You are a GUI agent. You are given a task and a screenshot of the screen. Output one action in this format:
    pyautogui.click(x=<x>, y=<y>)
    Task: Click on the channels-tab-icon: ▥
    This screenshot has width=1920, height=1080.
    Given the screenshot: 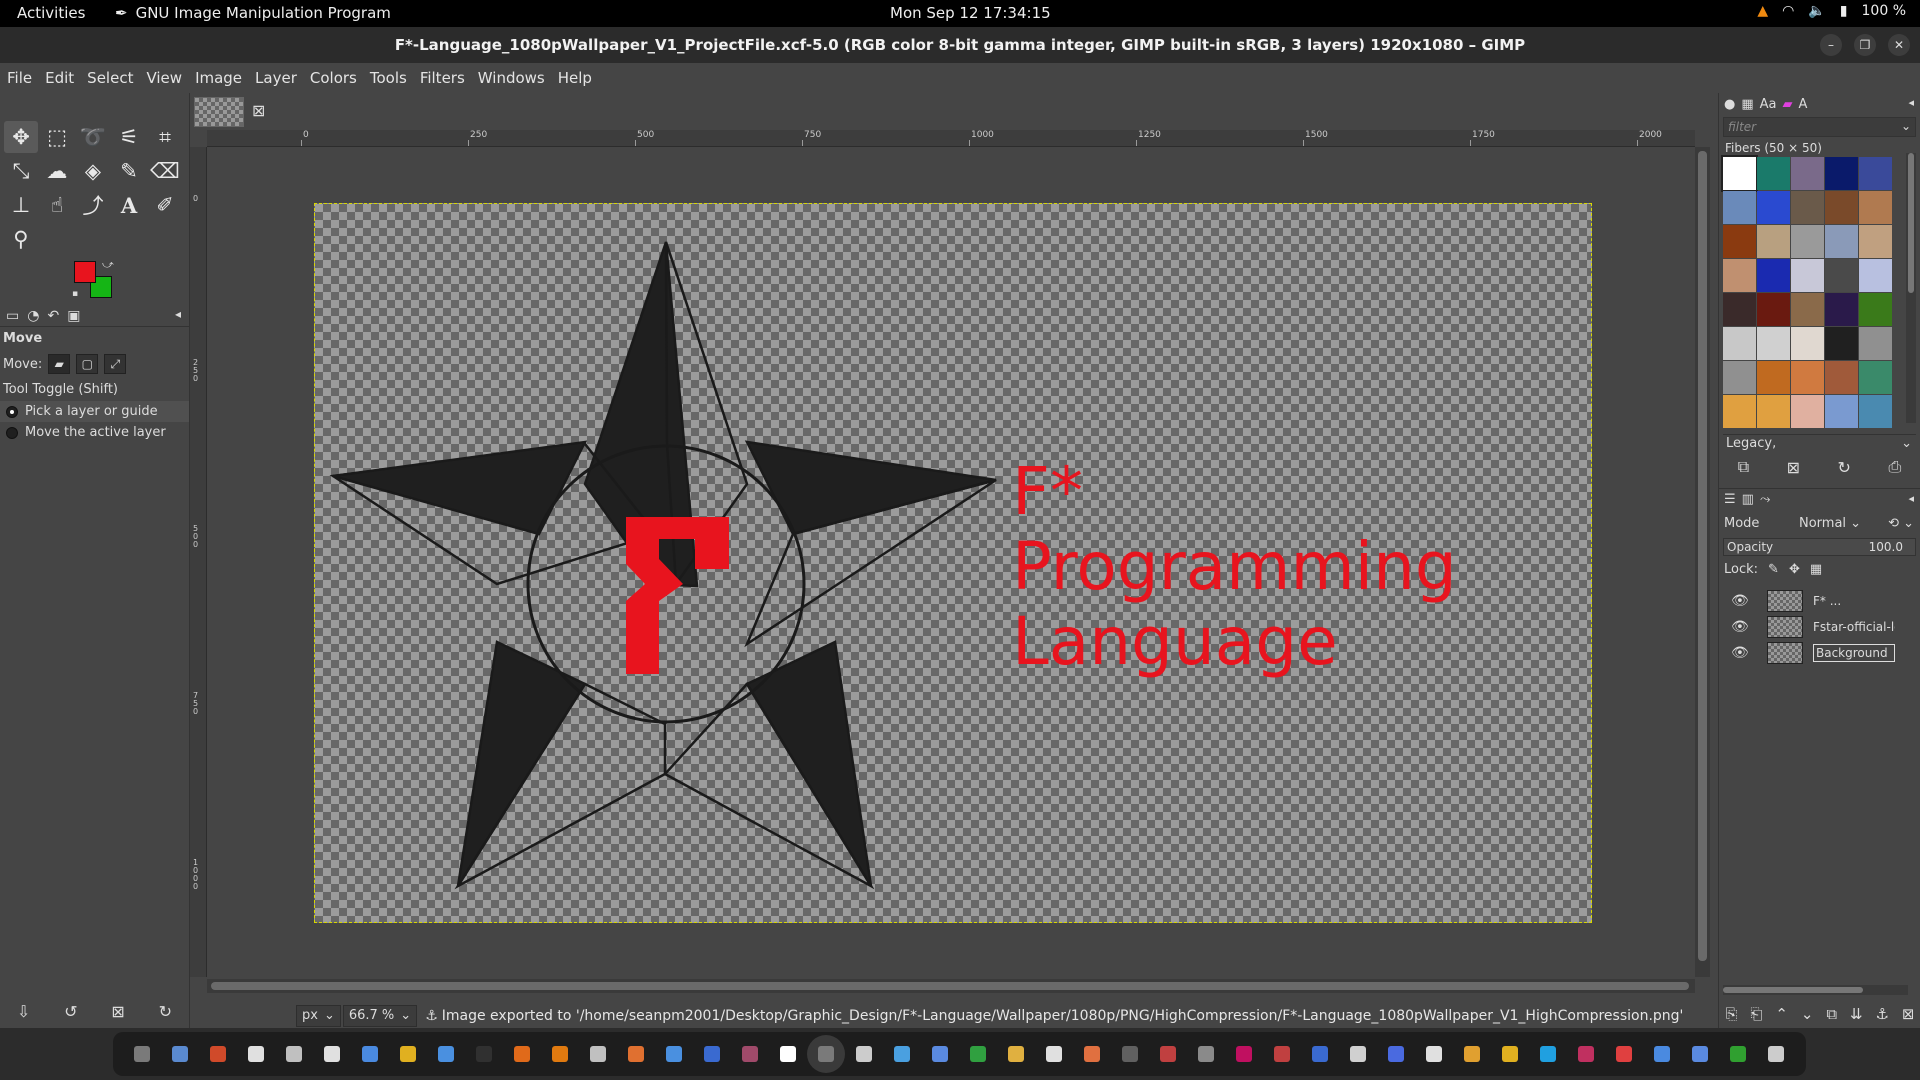 What is the action you would take?
    pyautogui.click(x=1748, y=499)
    